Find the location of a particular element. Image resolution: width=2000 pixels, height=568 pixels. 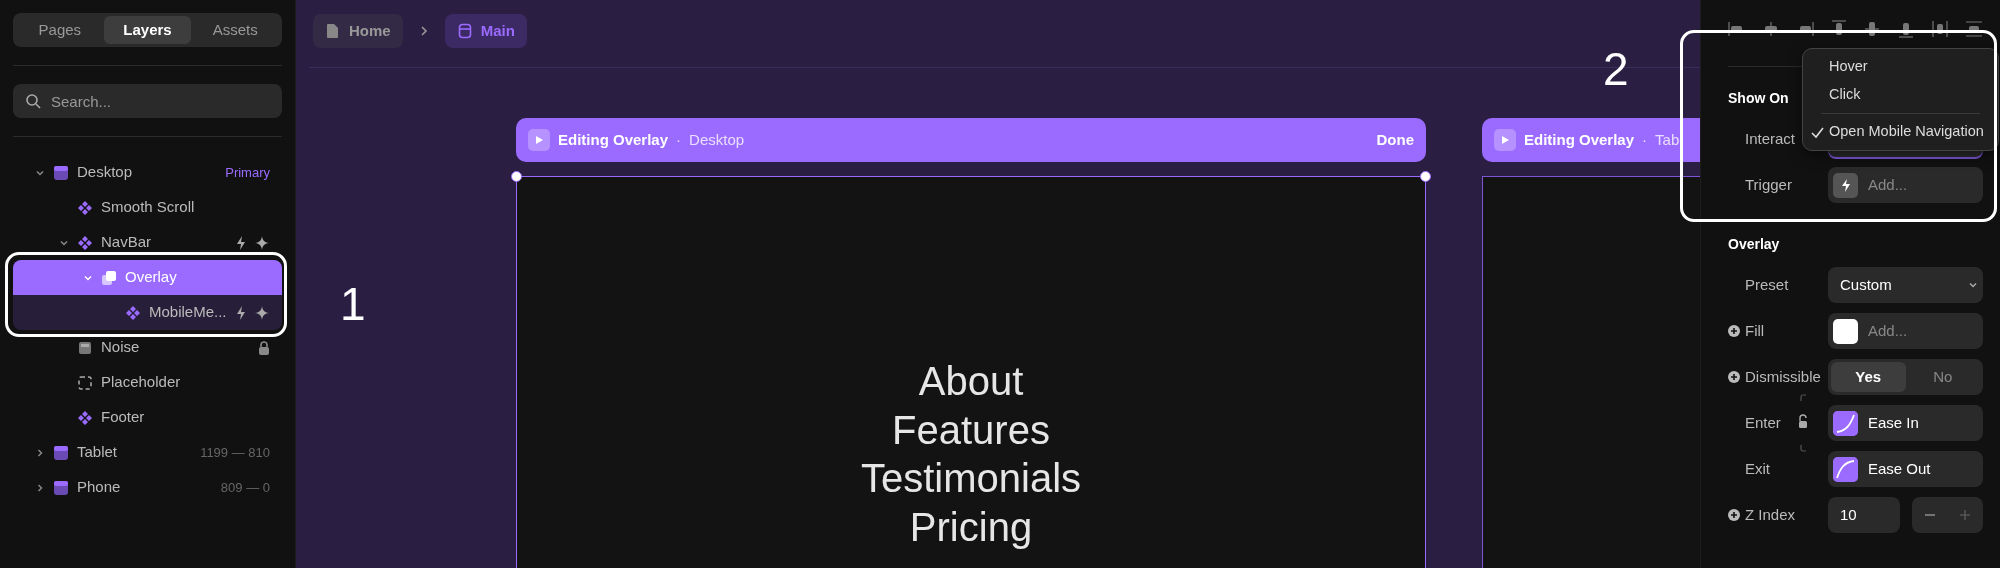

easing-value: Ease In is located at coordinates (1893, 422).